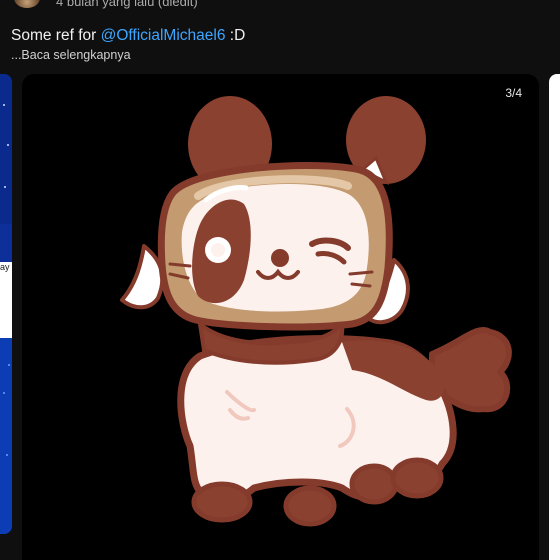  I want to click on post-text-prefix: Some ref for, so click(56, 35).